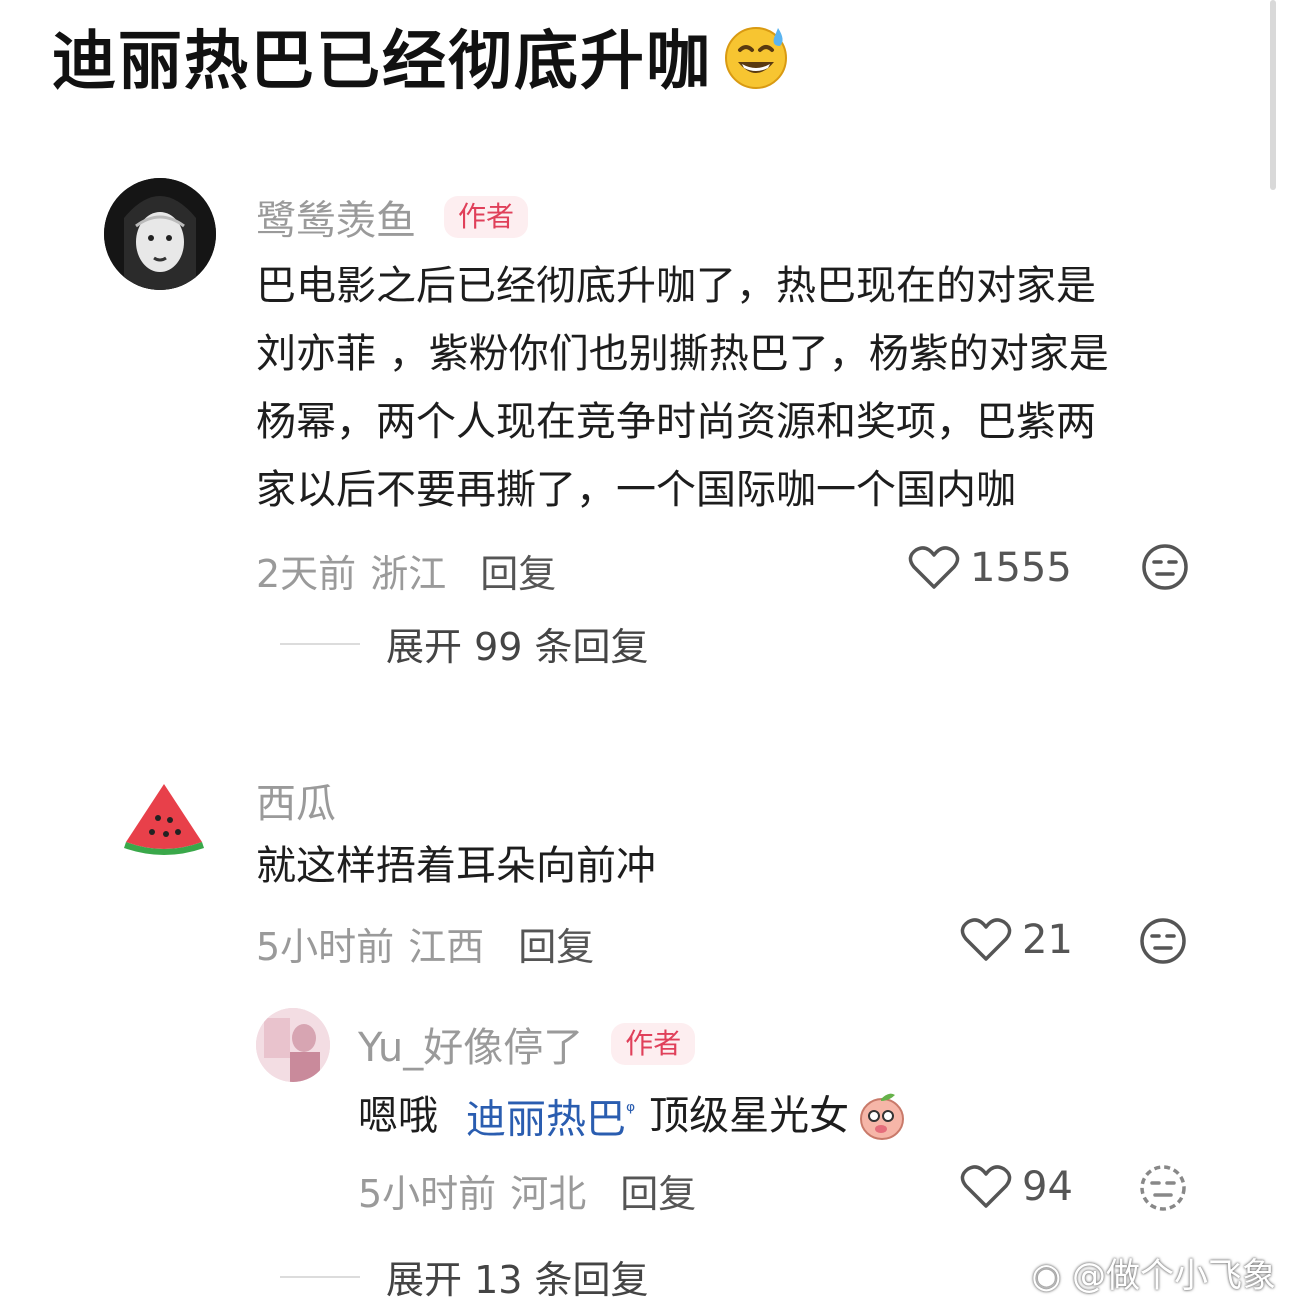  What do you see at coordinates (749, 1115) in the screenshot?
I see `comment-suffix: 顶级星光女` at bounding box center [749, 1115].